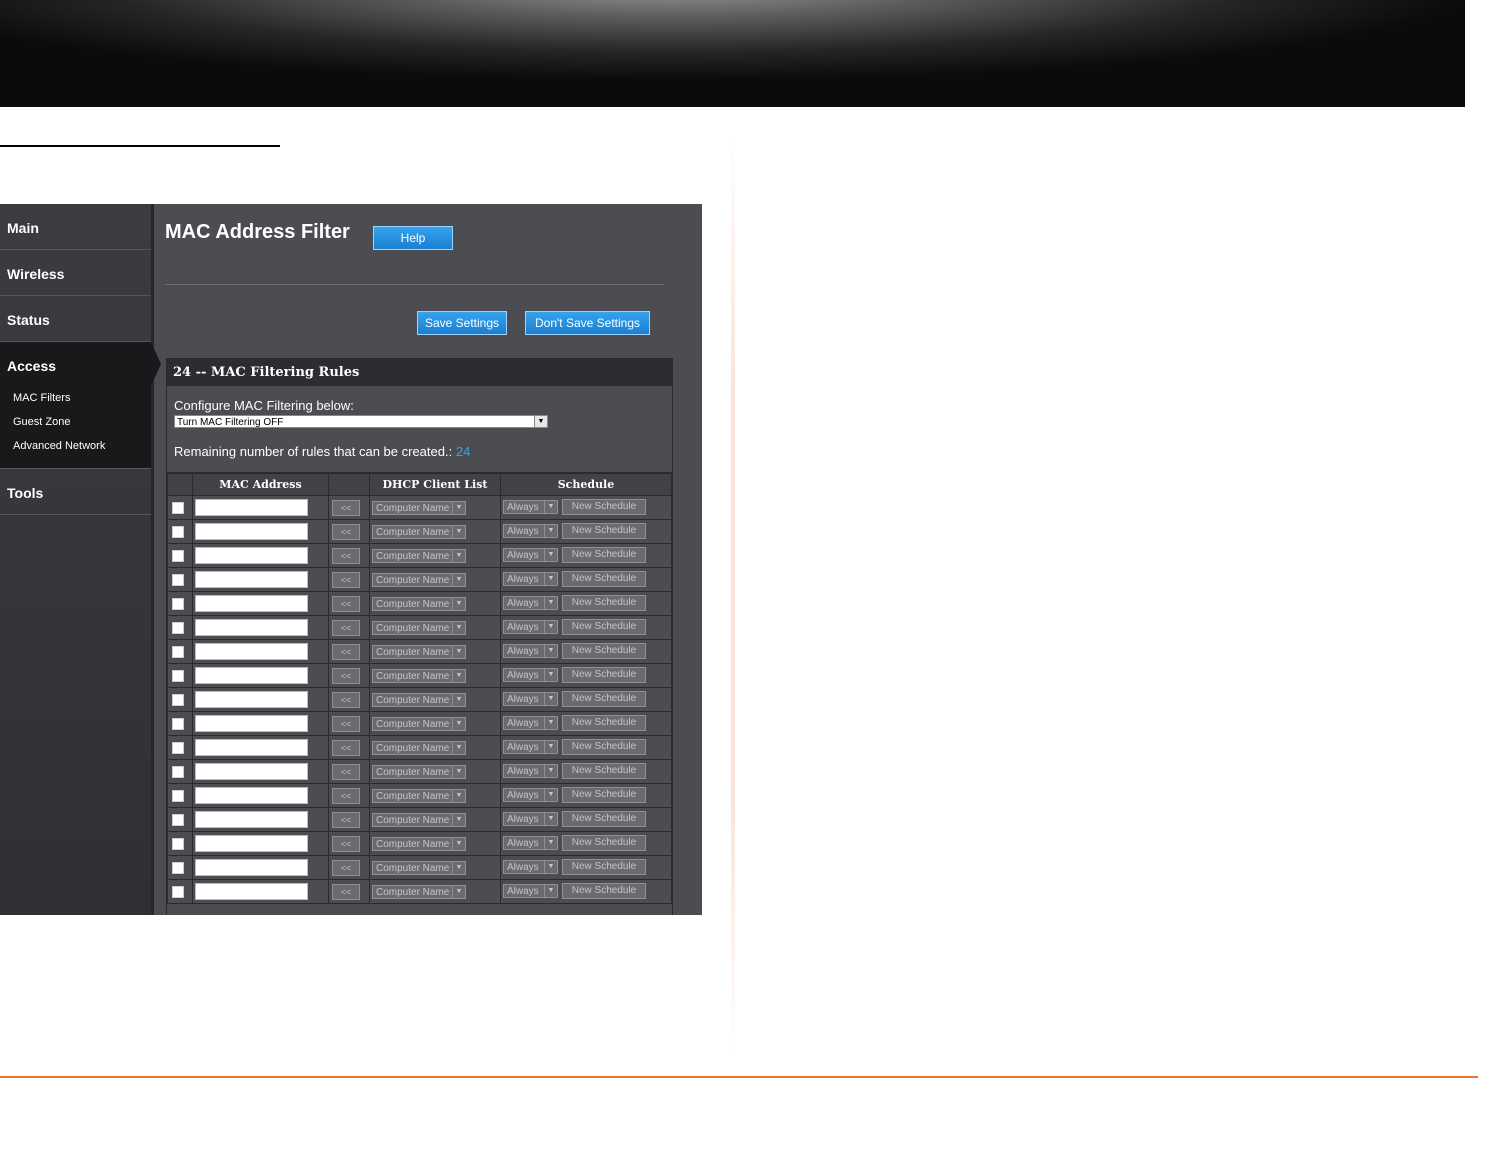 The height and width of the screenshot is (1167, 1509). What do you see at coordinates (75, 492) in the screenshot?
I see `nav-tools: Tools` at bounding box center [75, 492].